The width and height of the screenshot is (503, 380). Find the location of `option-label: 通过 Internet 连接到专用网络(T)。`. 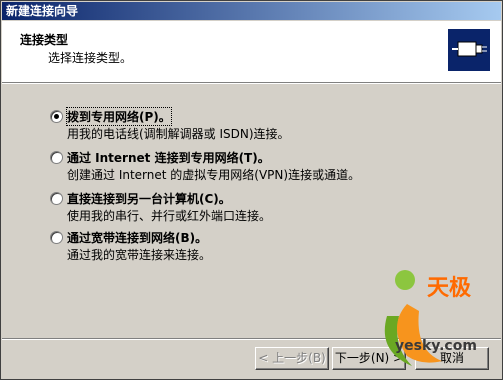

option-label: 通过 Internet 连接到专用网络(T)。 is located at coordinates (168, 157).